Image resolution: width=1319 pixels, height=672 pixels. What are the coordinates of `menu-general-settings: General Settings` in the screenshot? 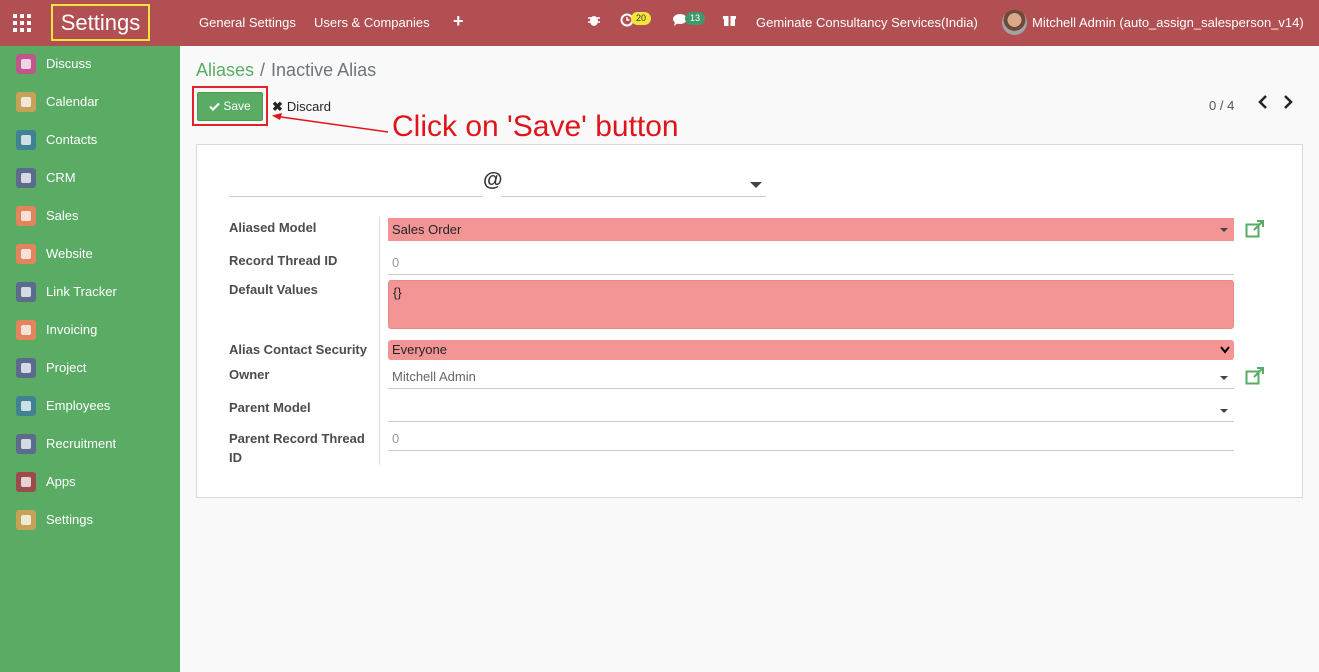 It's located at (247, 22).